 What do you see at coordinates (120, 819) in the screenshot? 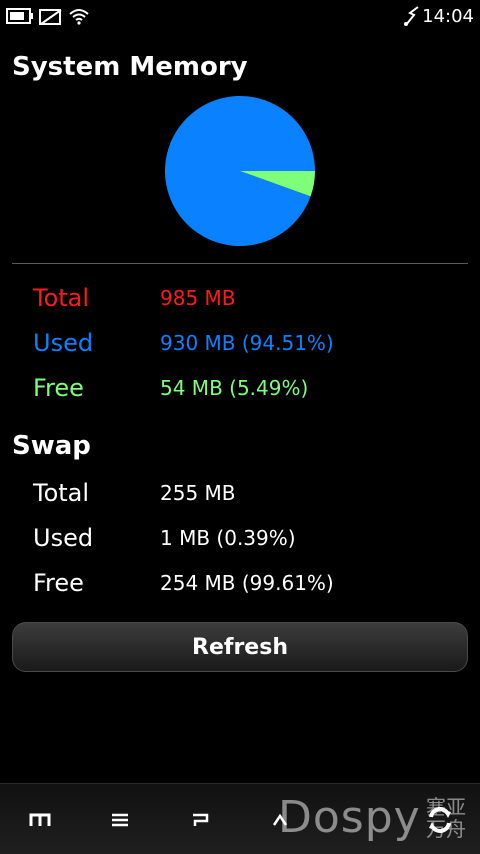
I see `list-icon` at bounding box center [120, 819].